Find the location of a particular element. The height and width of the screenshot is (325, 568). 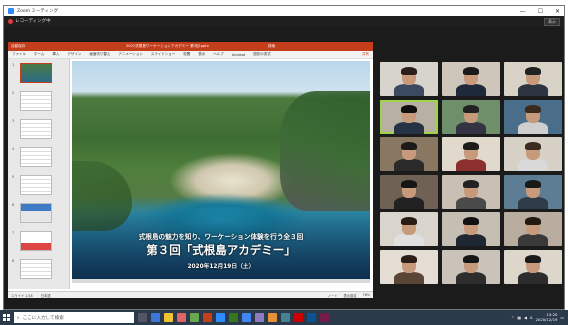

ribbon-tab-shape-format: 図形の書式 is located at coordinates (262, 54).